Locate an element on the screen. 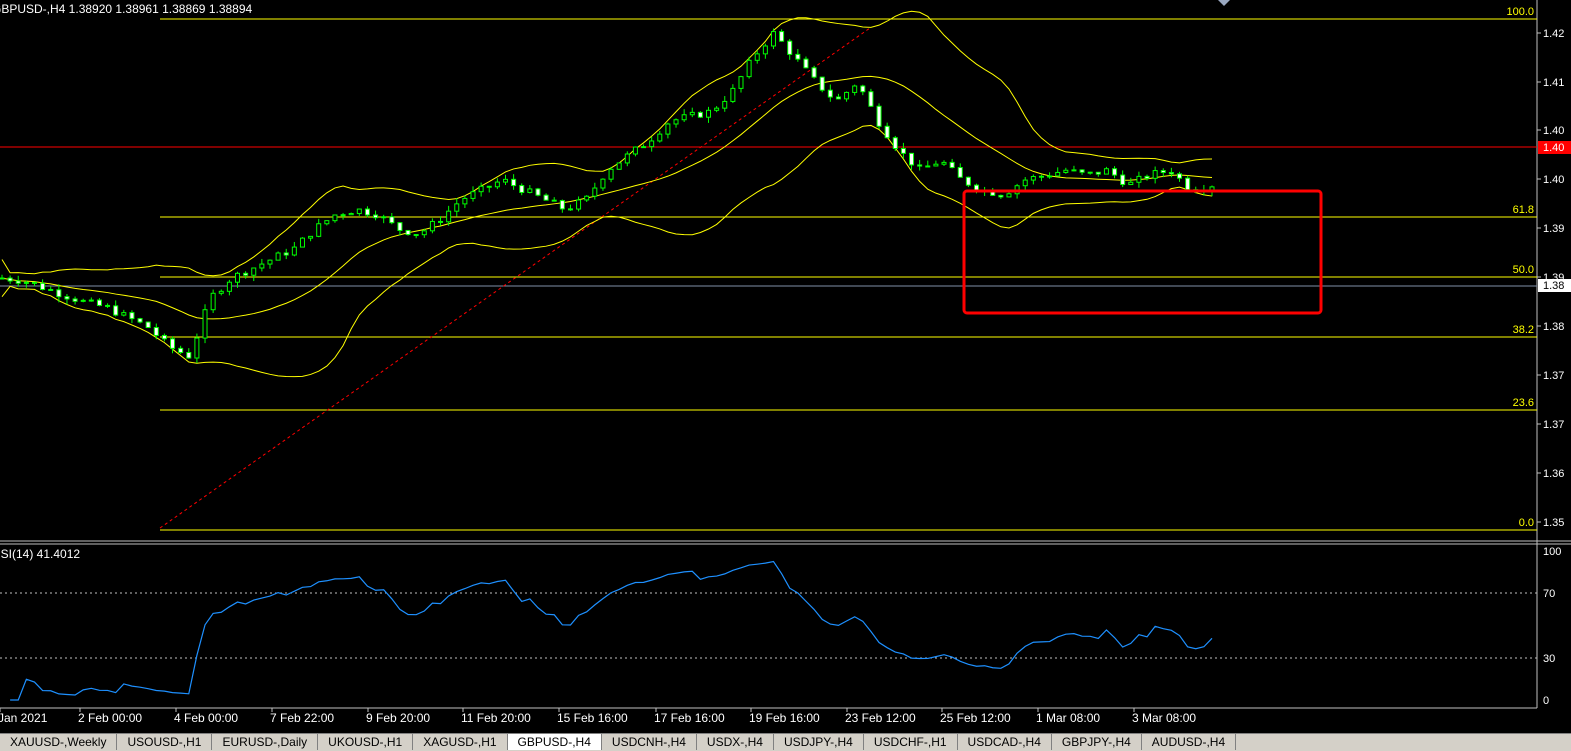  price-tick-label: 1.38 is located at coordinates (1553, 327).